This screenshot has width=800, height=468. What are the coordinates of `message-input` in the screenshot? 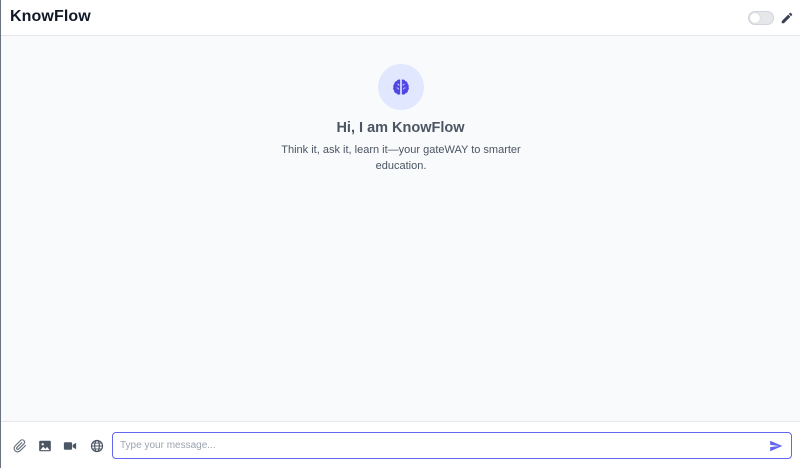 It's located at (452, 445).